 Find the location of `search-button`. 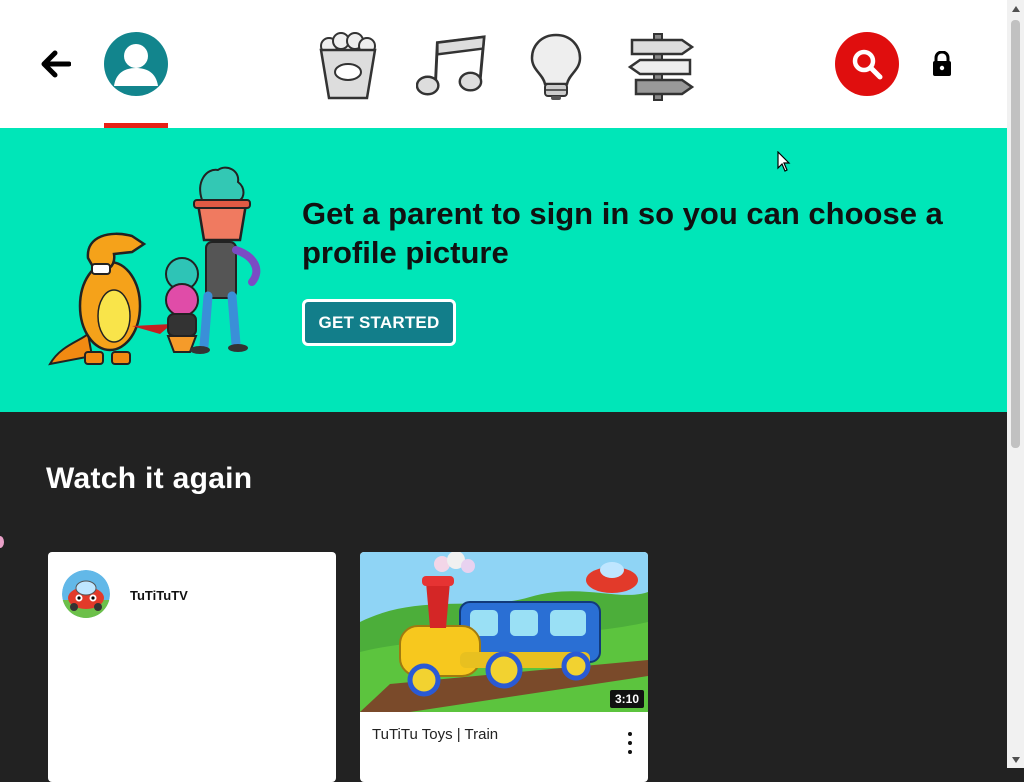

search-button is located at coordinates (867, 64).